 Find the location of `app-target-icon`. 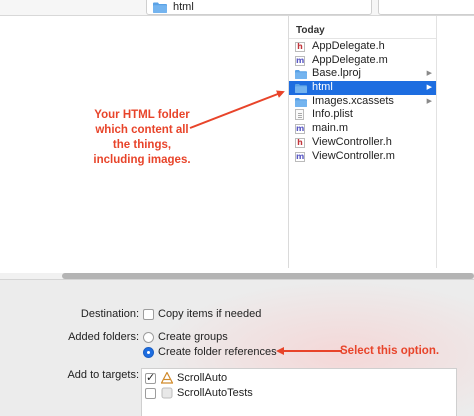

app-target-icon is located at coordinates (167, 379).